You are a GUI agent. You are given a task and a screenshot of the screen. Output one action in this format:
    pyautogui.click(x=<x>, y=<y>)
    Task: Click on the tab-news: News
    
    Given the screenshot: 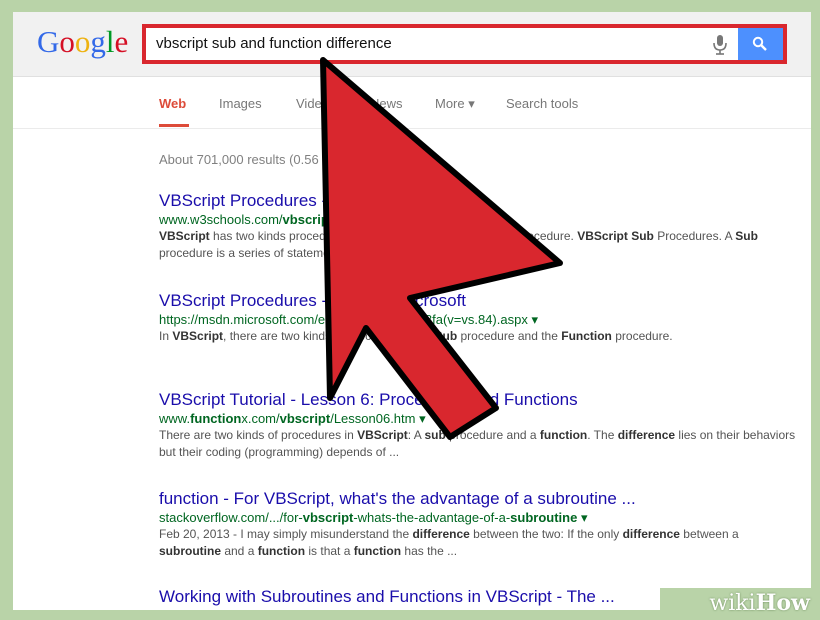 What is the action you would take?
    pyautogui.click(x=386, y=103)
    